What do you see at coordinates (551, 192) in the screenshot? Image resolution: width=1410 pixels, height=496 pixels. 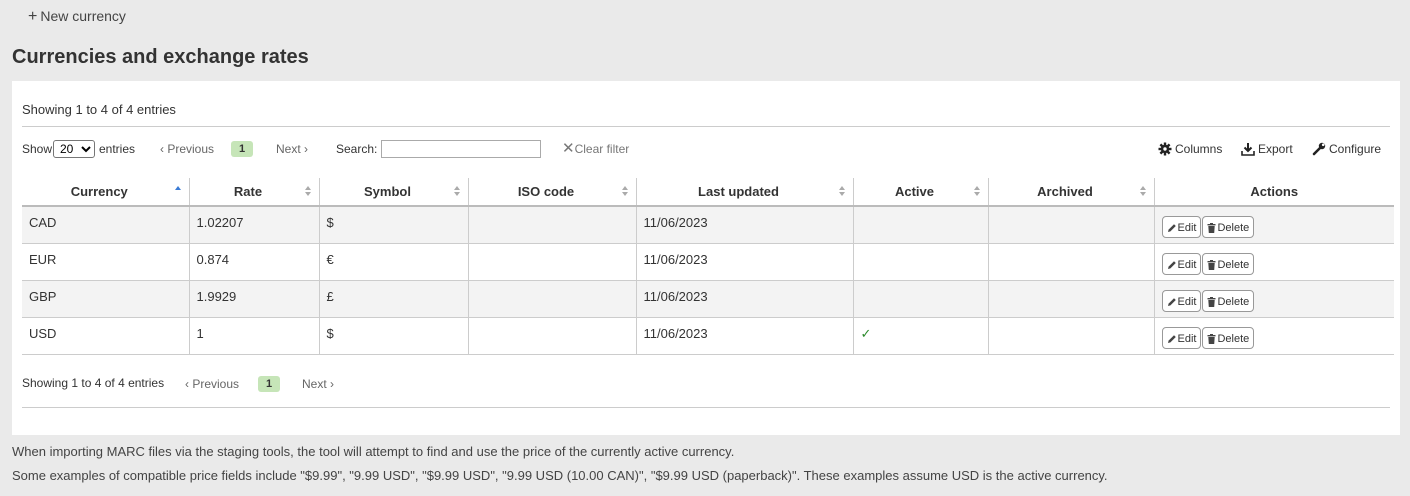 I see `column-header-iso-code: ISO code` at bounding box center [551, 192].